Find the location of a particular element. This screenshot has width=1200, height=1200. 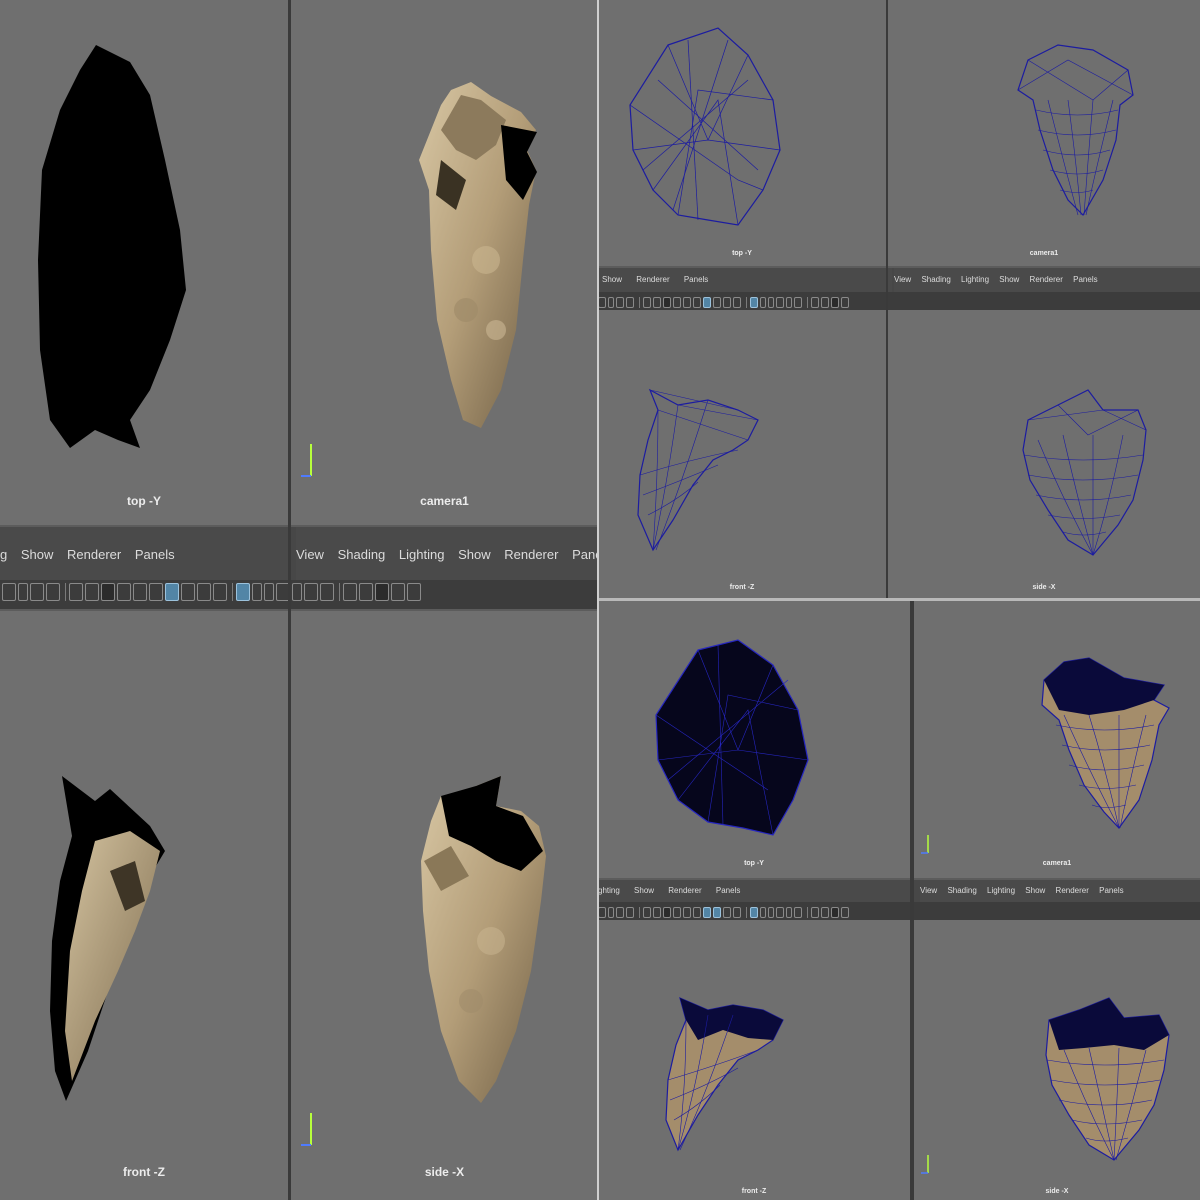

menu-item: g is located at coordinates (3, 555).